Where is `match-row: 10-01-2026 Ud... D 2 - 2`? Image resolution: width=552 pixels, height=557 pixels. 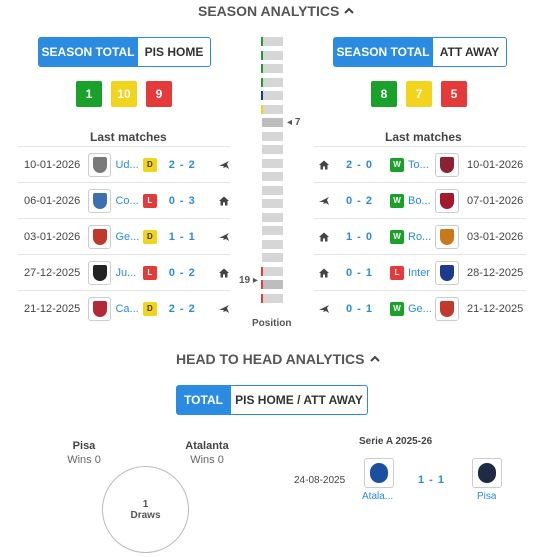 match-row: 10-01-2026 Ud... D 2 - 2 is located at coordinates (124, 164).